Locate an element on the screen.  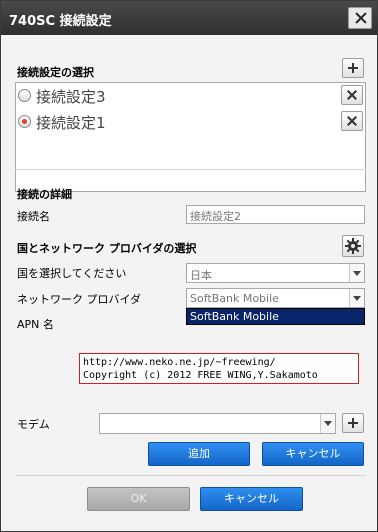
add-button: 追加 is located at coordinates (199, 454).